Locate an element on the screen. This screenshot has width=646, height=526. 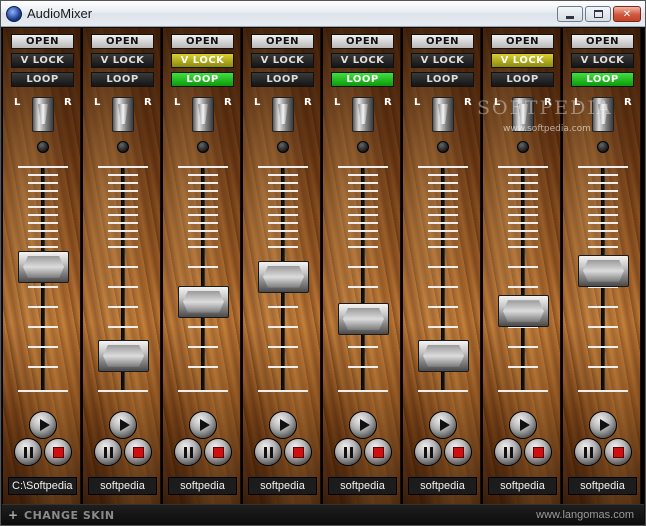
maximize-button is located at coordinates (598, 14).